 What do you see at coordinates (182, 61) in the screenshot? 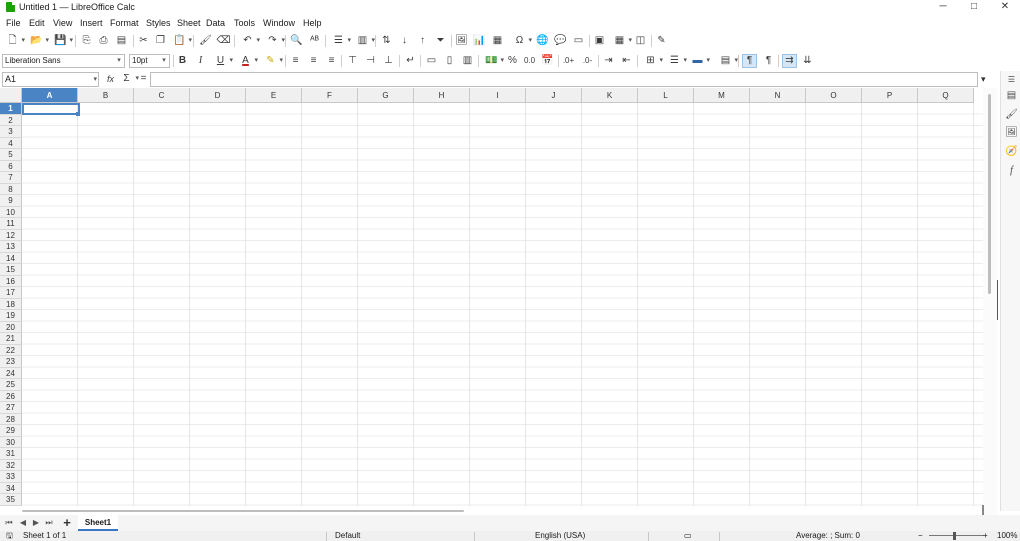
I see `bold-icon: B` at bounding box center [182, 61].